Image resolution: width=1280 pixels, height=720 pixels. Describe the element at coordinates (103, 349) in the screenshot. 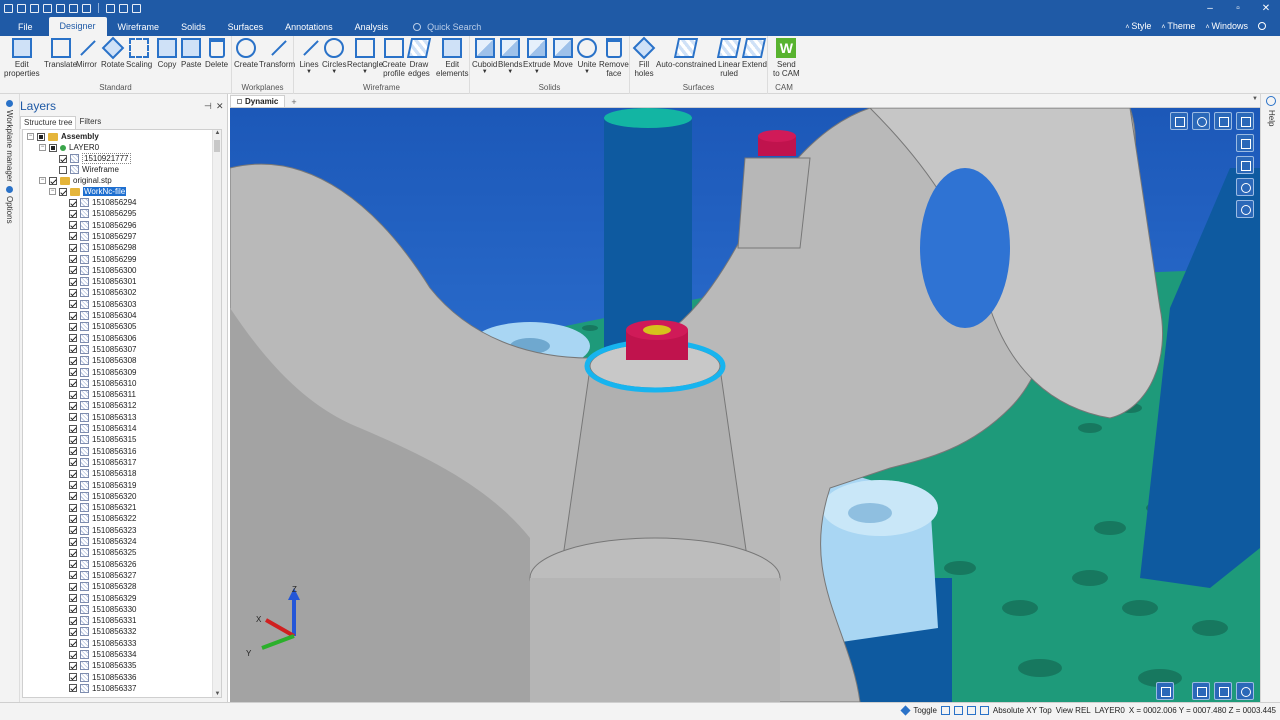

I see `tree-row: 1510856307` at that location.